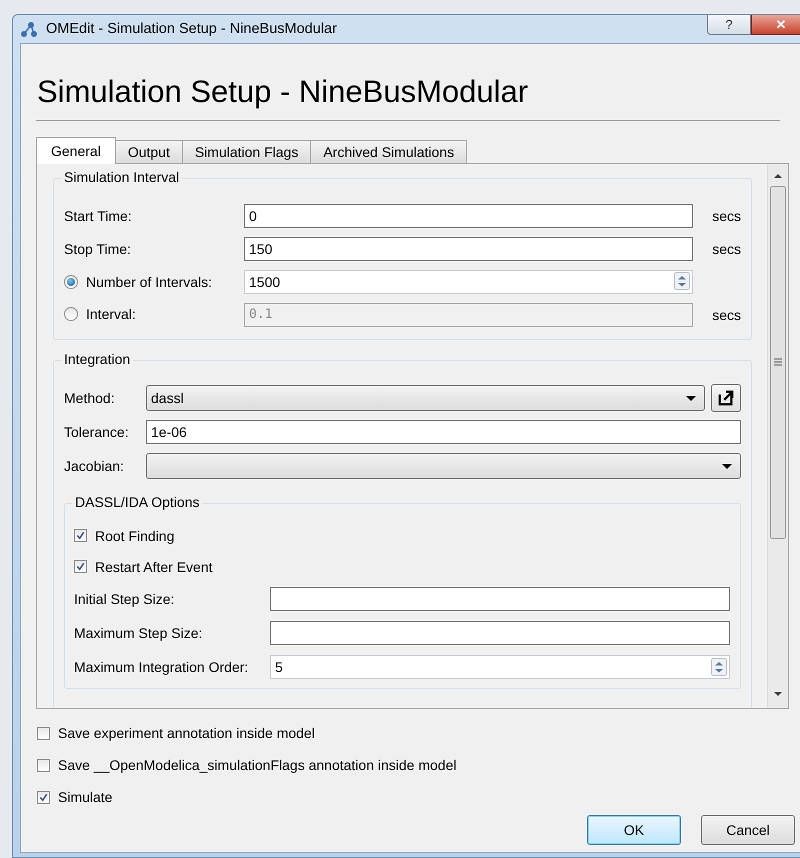  What do you see at coordinates (76, 150) in the screenshot?
I see `tab: General` at bounding box center [76, 150].